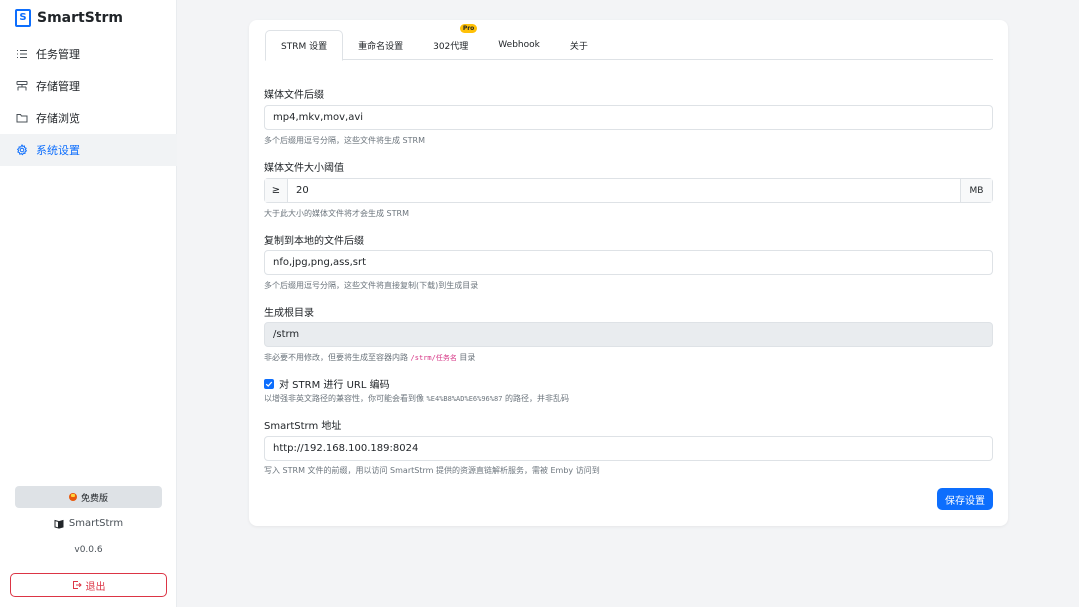 The width and height of the screenshot is (1079, 607). What do you see at coordinates (380, 45) in the screenshot?
I see `tab-rename-settings: 重命名设置` at bounding box center [380, 45].